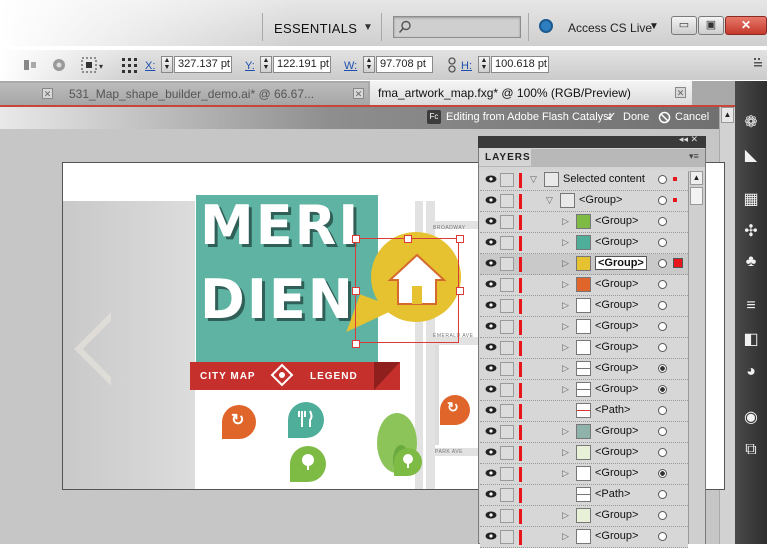 This screenshot has height=548, width=767. Describe the element at coordinates (592, 141) in the screenshot. I see `layers-panel-titlebar: ◂◂ ✕` at that location.